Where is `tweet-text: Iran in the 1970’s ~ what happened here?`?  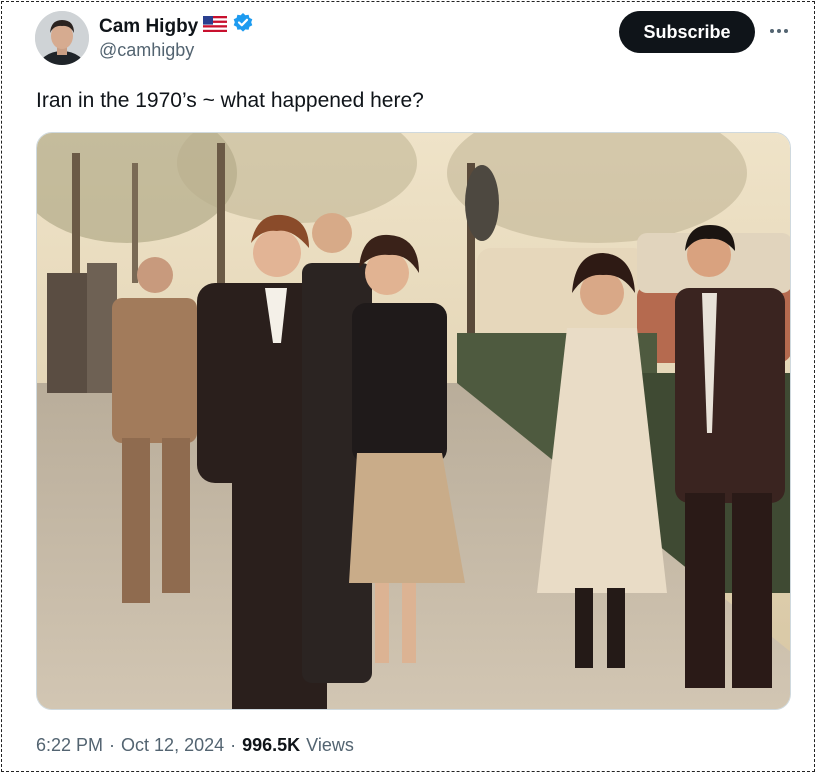 tweet-text: Iran in the 1970’s ~ what happened here? is located at coordinates (230, 100).